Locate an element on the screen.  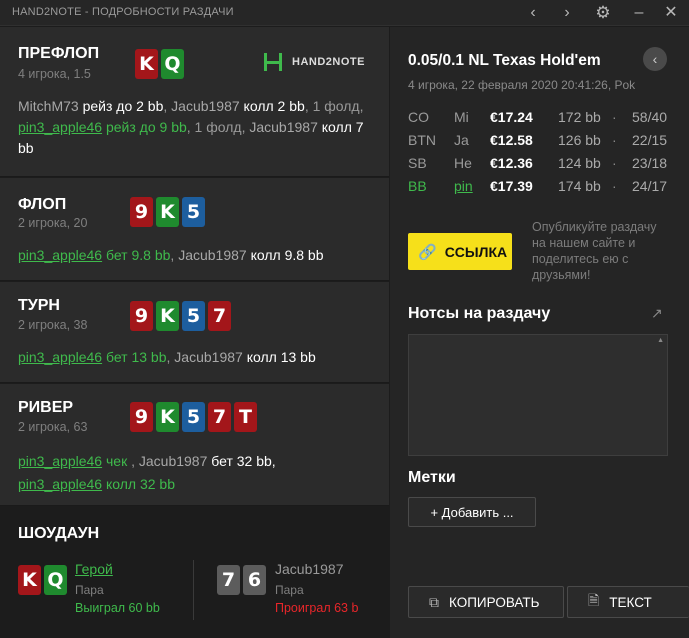
document-icon: 🗎 is located at coordinates (594, 600).